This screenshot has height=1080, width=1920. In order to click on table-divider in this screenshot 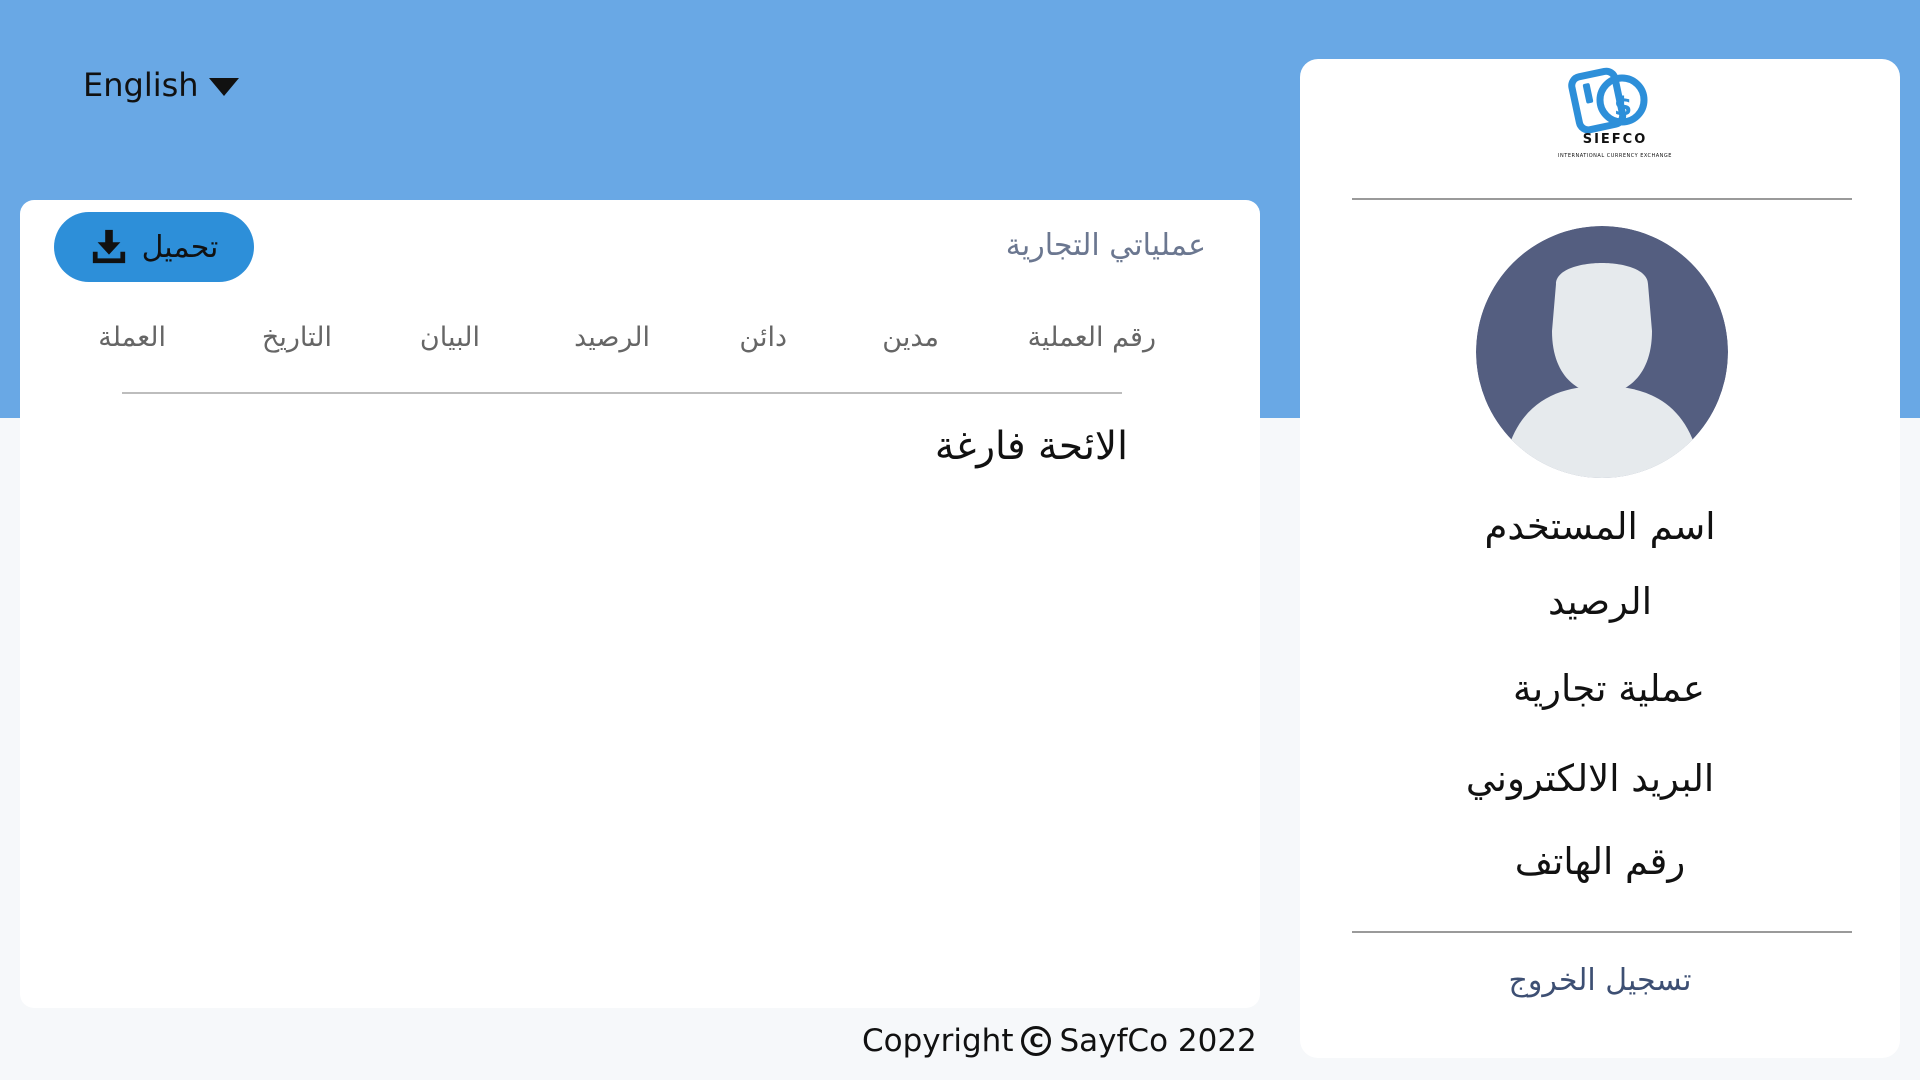, I will do `click(622, 393)`.